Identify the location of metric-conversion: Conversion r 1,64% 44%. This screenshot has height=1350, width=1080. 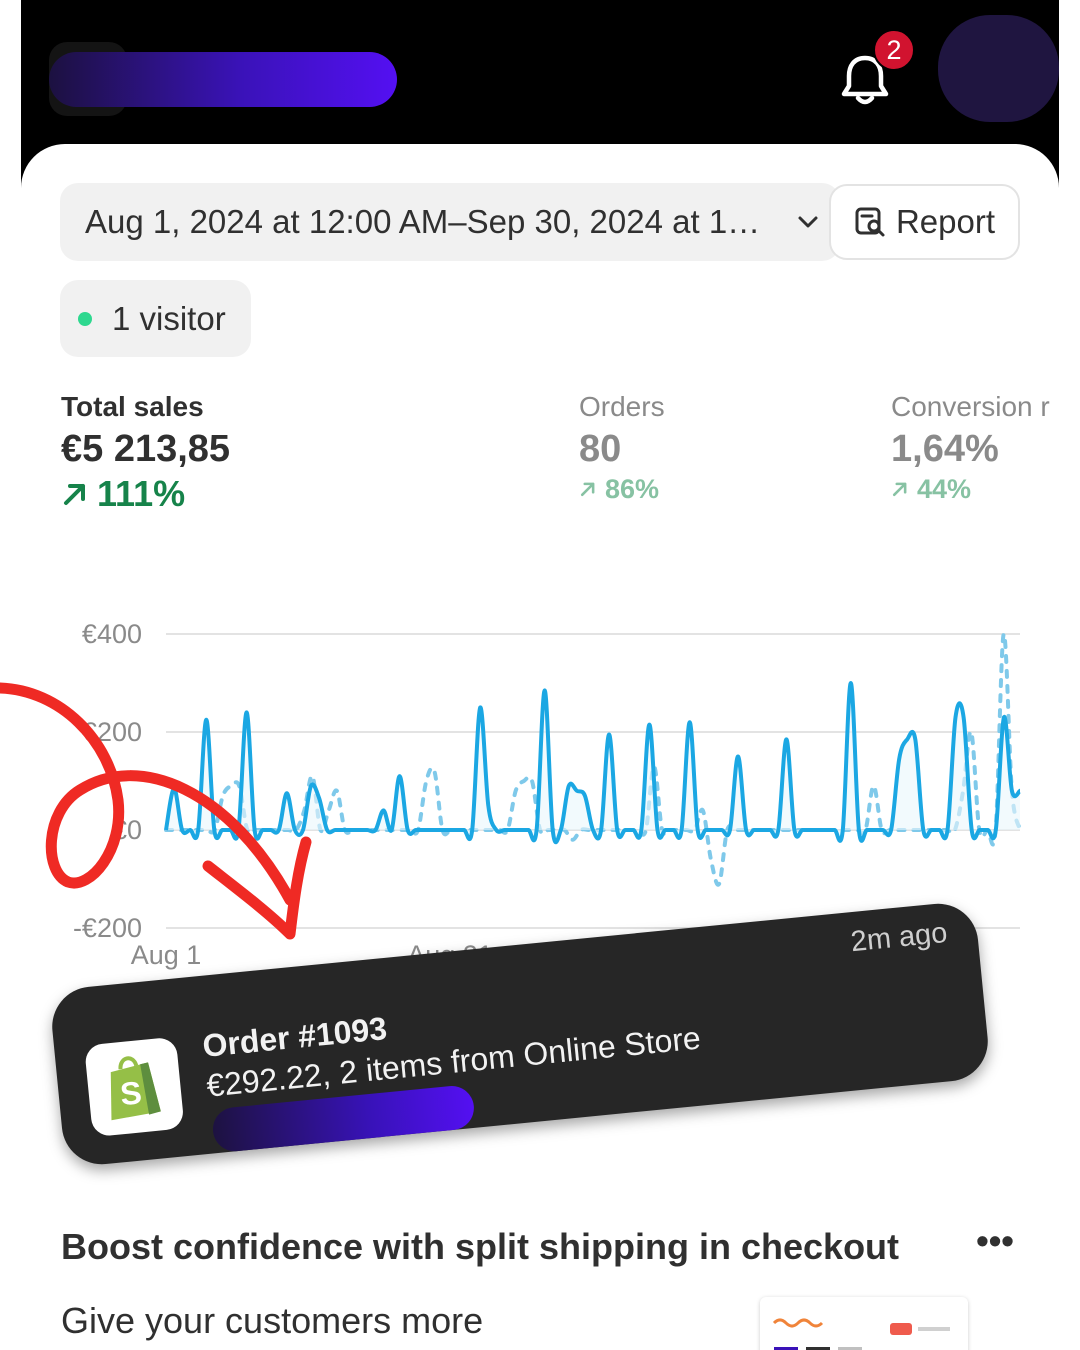
(970, 447).